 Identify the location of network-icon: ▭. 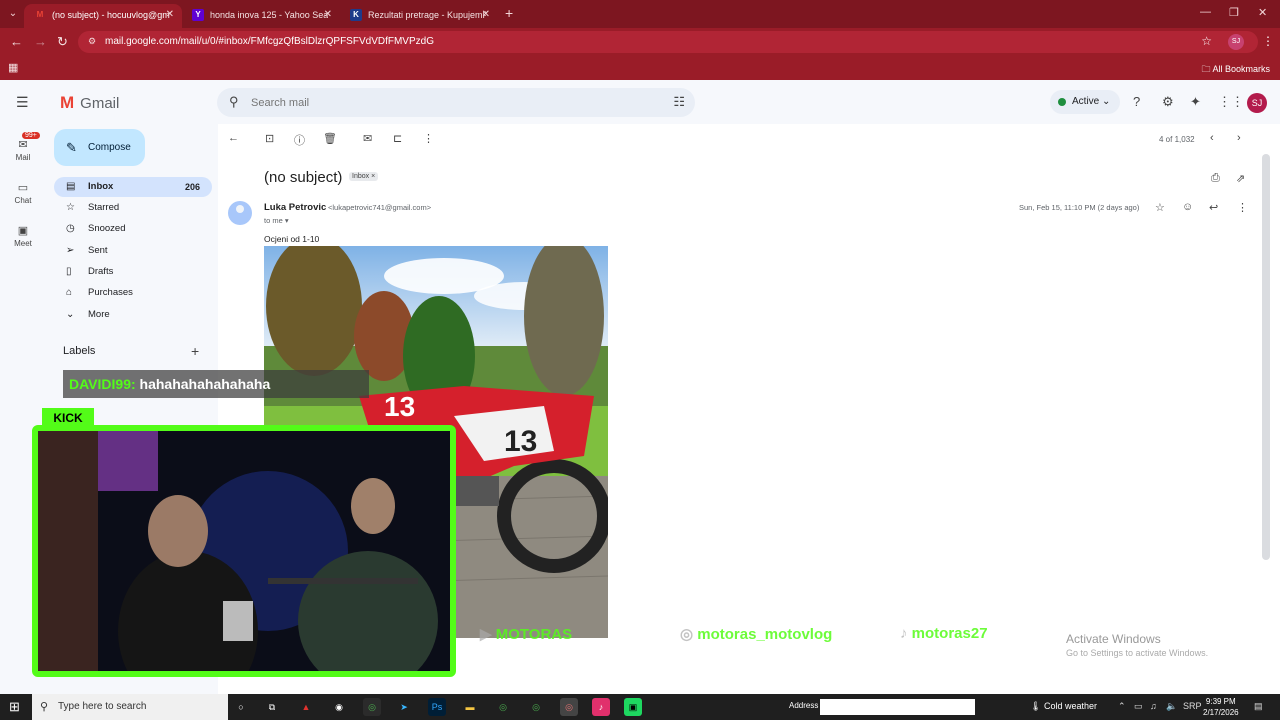
(1138, 706).